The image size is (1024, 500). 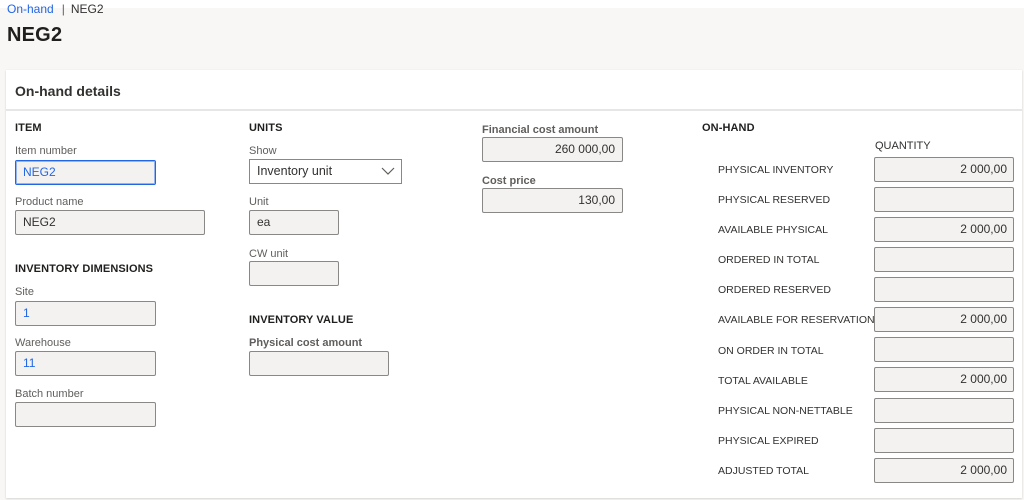 I want to click on on-hand-row-label: AVAILABLE PHYSICAL, so click(x=773, y=230).